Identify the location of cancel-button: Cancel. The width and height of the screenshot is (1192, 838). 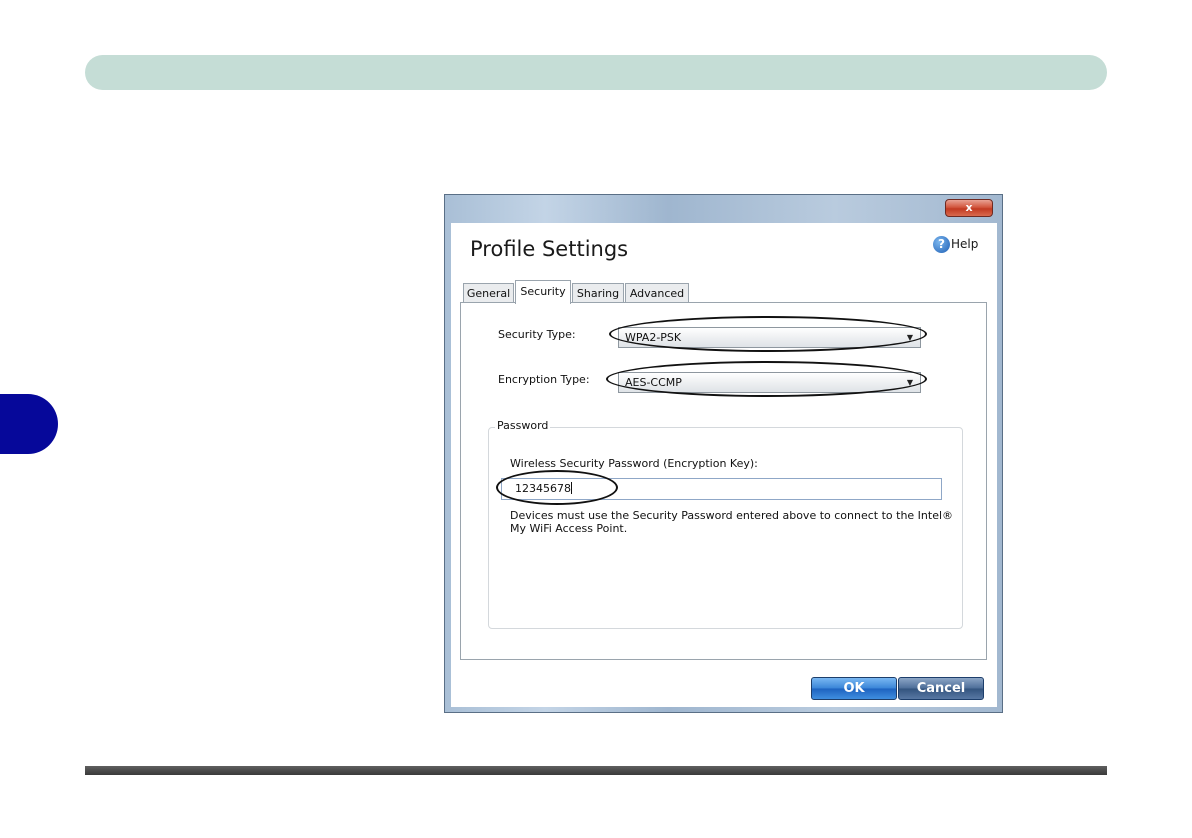
(941, 688).